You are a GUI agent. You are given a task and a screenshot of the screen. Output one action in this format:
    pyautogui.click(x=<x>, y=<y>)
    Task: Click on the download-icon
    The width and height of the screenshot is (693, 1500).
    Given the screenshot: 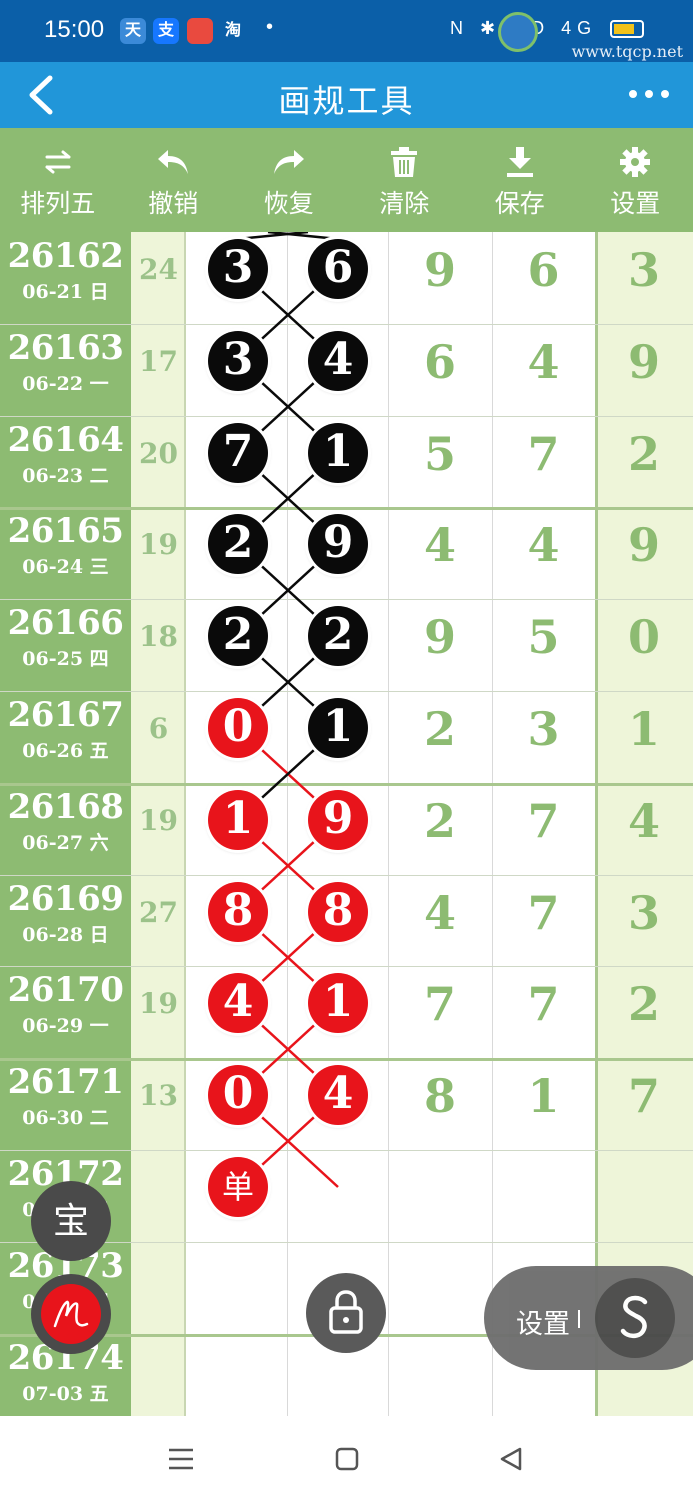 What is the action you would take?
    pyautogui.click(x=520, y=162)
    